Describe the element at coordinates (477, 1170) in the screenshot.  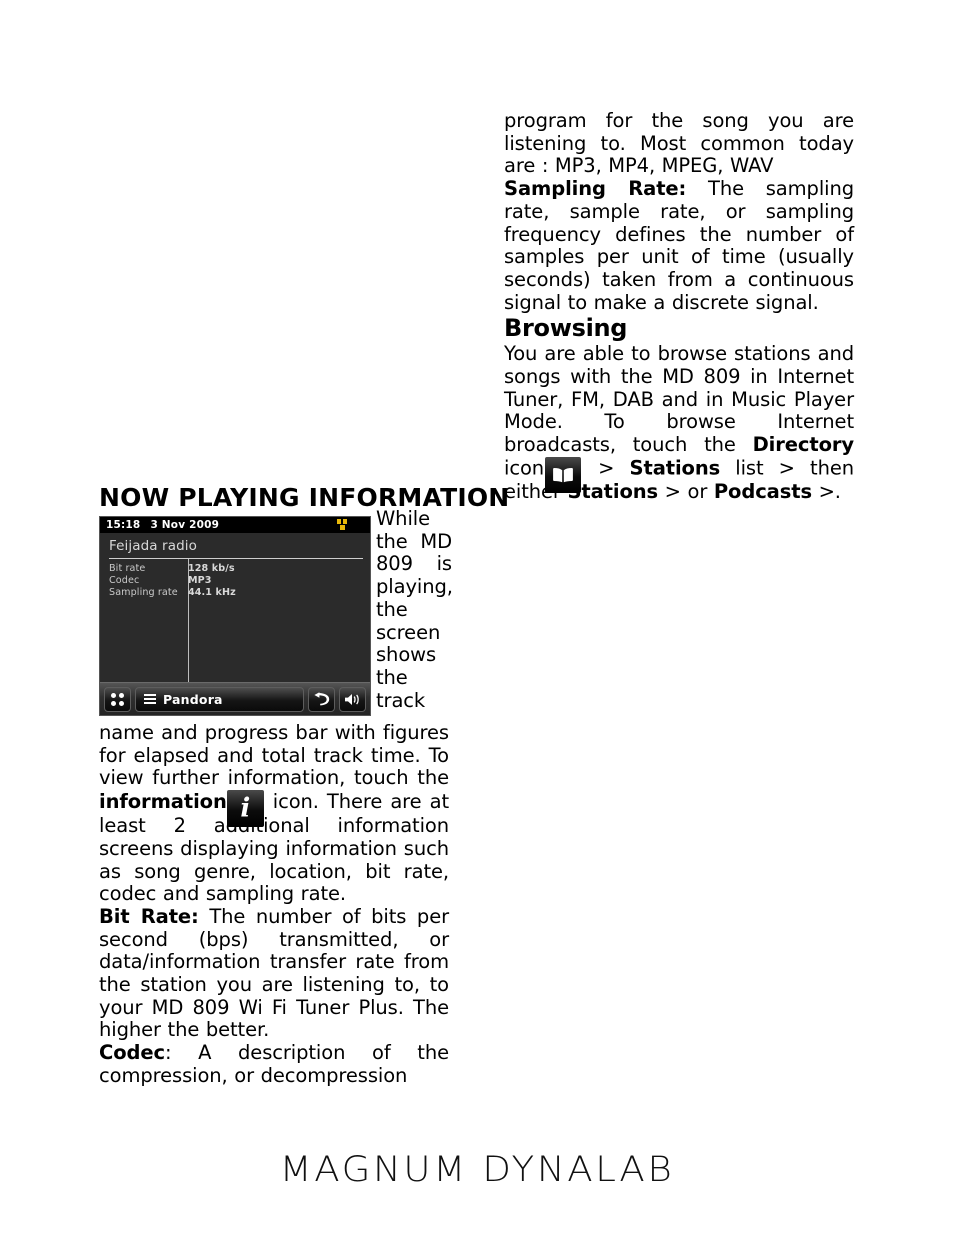
I see `brand-logo: MAGNUM DYNALAB` at that location.